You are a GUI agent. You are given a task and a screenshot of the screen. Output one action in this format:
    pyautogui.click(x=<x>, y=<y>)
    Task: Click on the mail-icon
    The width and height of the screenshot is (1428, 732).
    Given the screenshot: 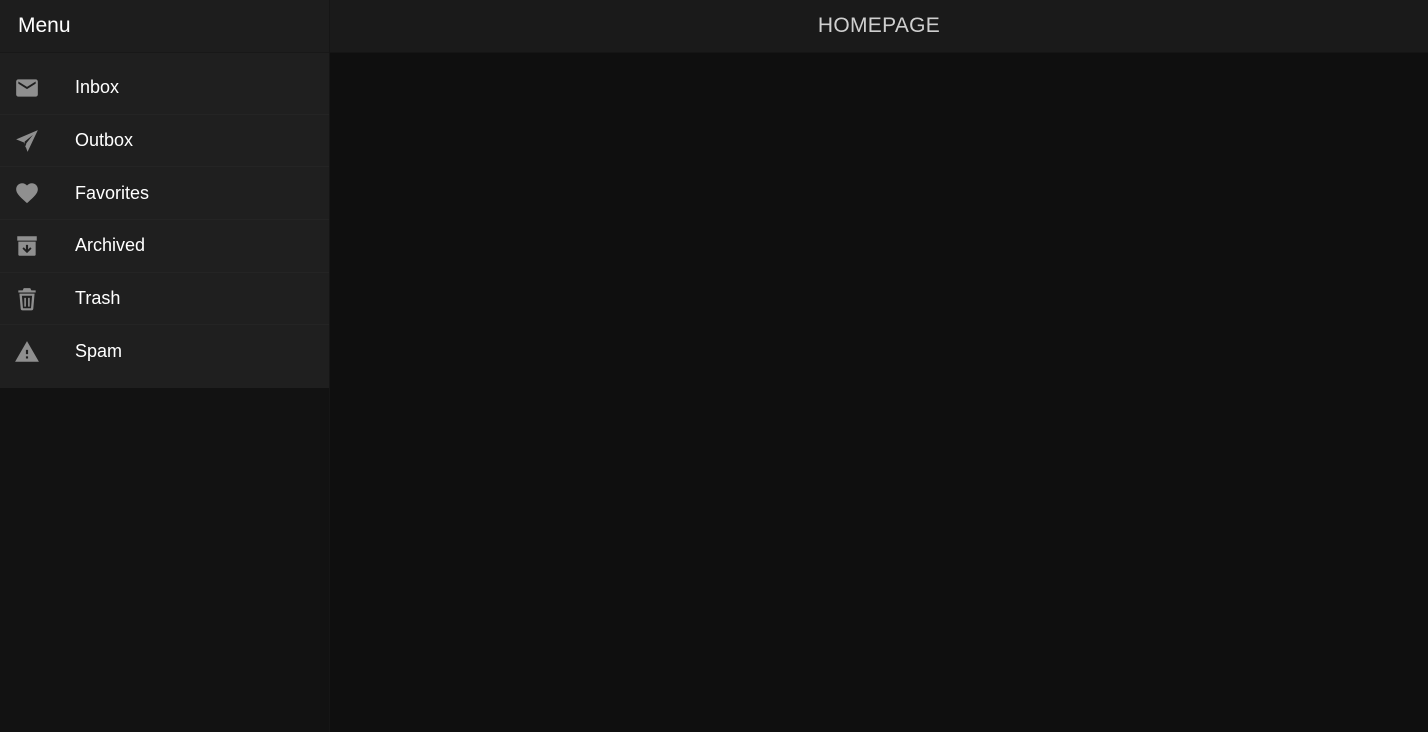 What is the action you would take?
    pyautogui.click(x=37, y=88)
    